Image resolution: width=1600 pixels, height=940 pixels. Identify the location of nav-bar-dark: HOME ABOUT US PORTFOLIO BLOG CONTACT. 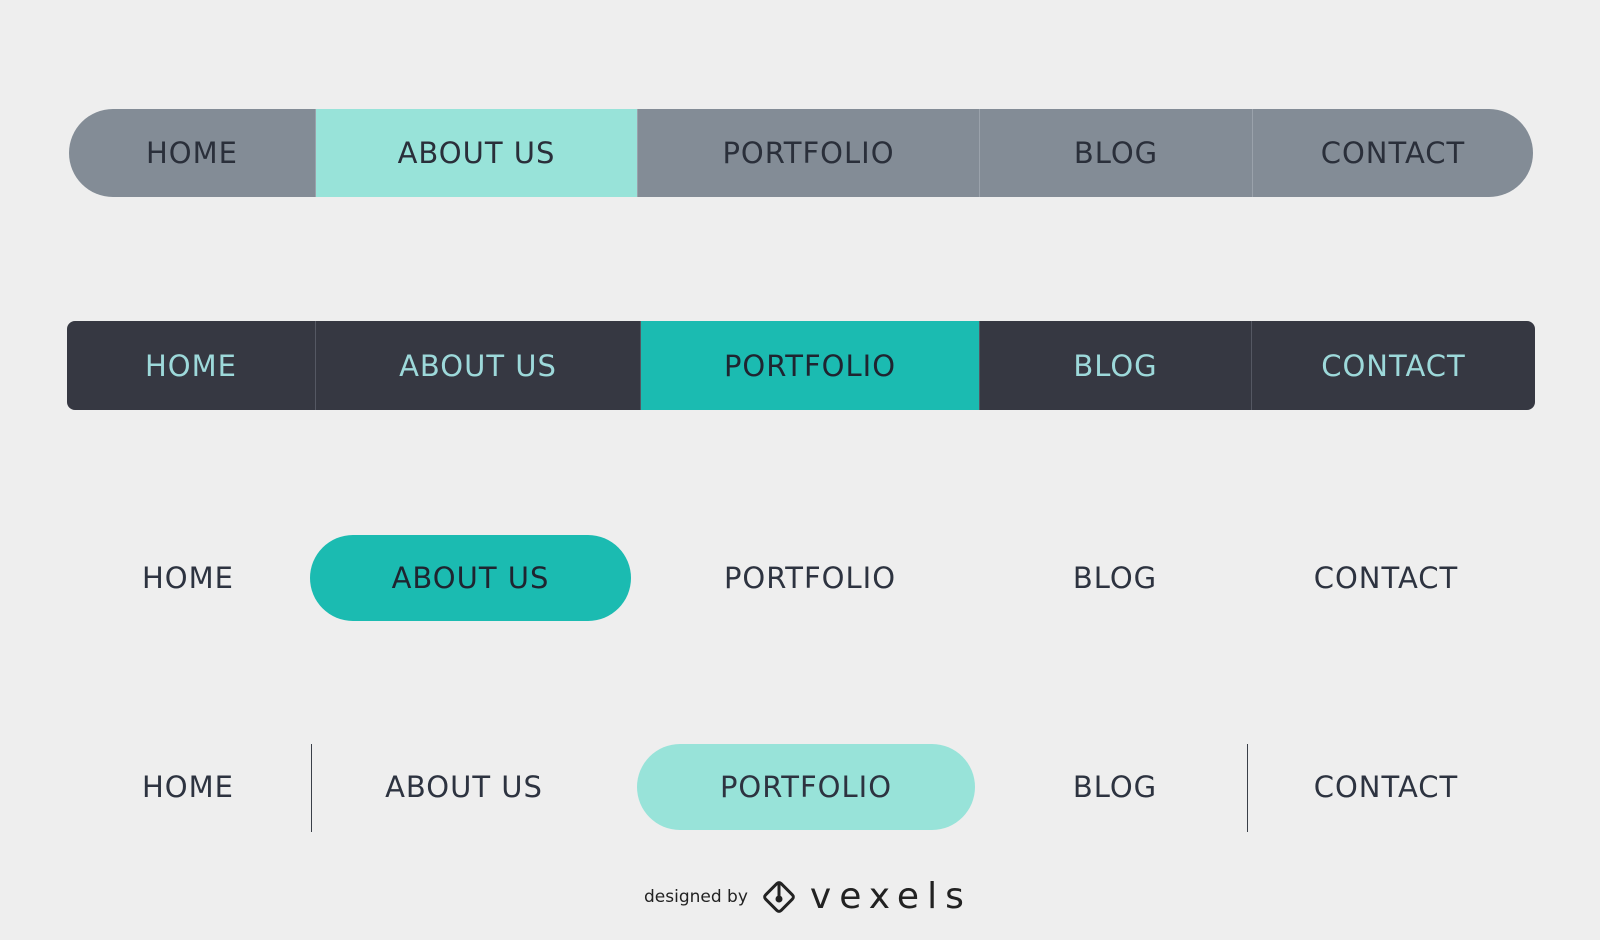
(801, 365).